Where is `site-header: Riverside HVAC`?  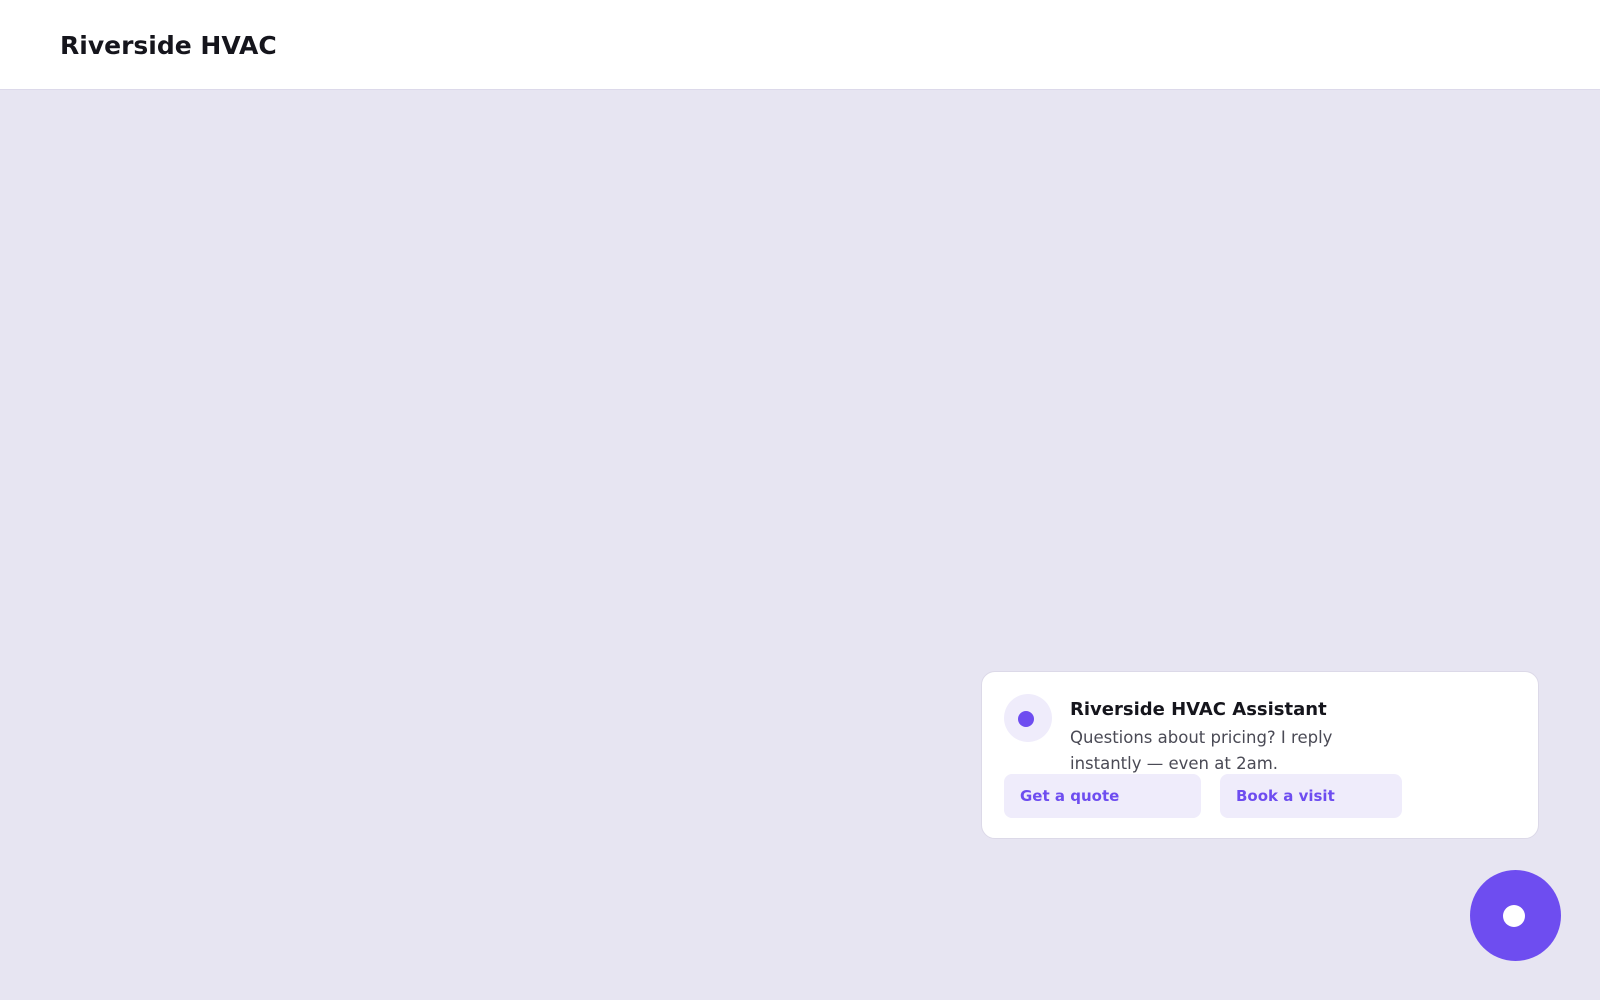 site-header: Riverside HVAC is located at coordinates (800, 45).